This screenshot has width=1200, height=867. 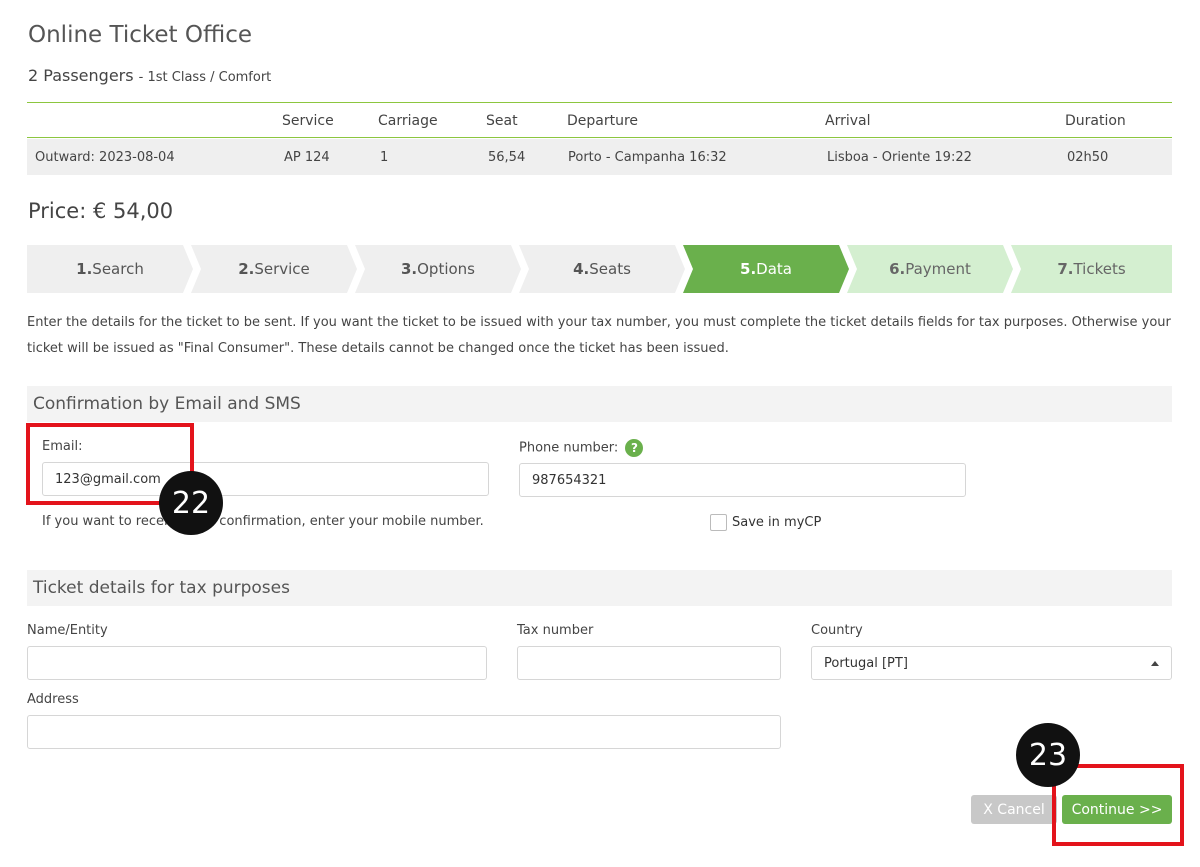 I want to click on header-arrival: Arrival, so click(x=848, y=121).